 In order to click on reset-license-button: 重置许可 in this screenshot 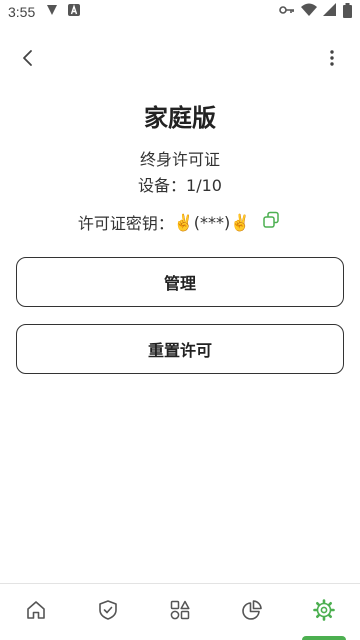, I will do `click(180, 349)`.